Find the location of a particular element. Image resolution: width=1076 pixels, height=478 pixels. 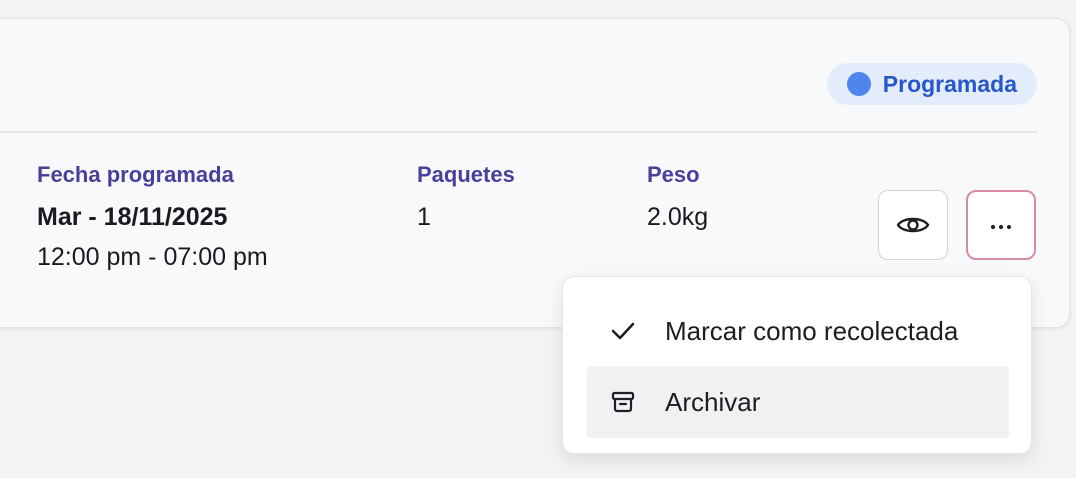

ellipsis-icon is located at coordinates (1001, 227).